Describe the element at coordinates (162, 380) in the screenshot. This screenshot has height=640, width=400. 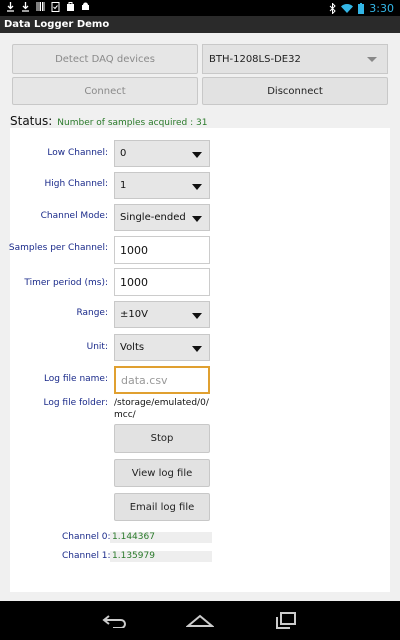
I see `log-file-name-input: data.csv` at that location.